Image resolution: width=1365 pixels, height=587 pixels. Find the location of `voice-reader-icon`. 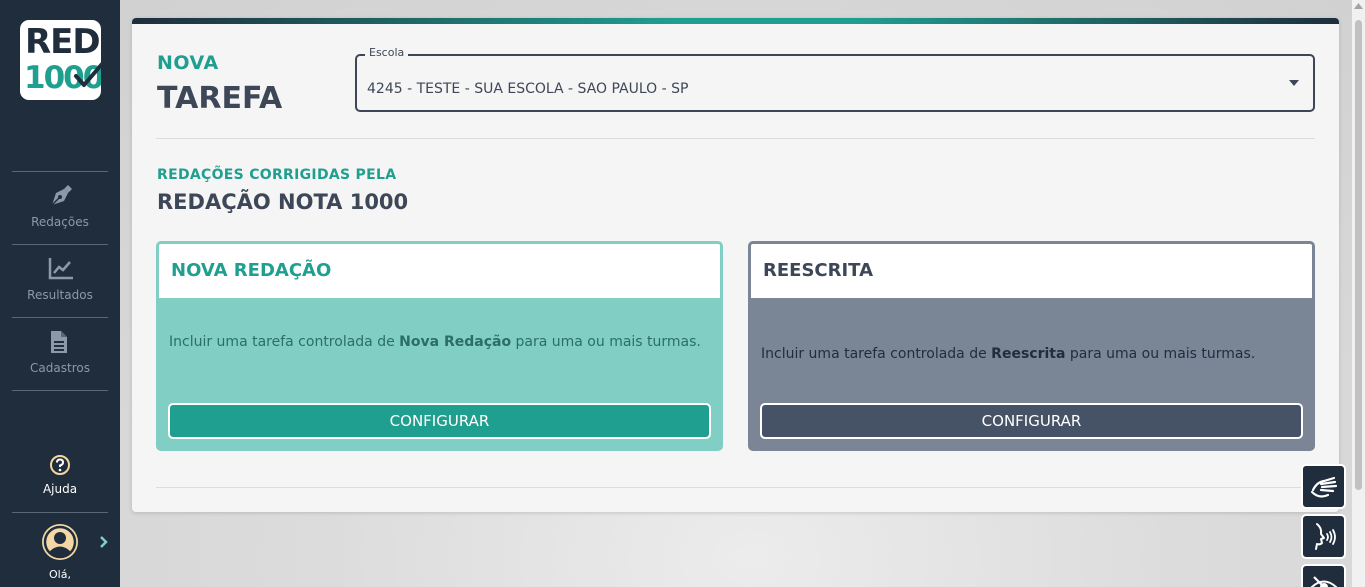

voice-reader-icon is located at coordinates (1325, 536).